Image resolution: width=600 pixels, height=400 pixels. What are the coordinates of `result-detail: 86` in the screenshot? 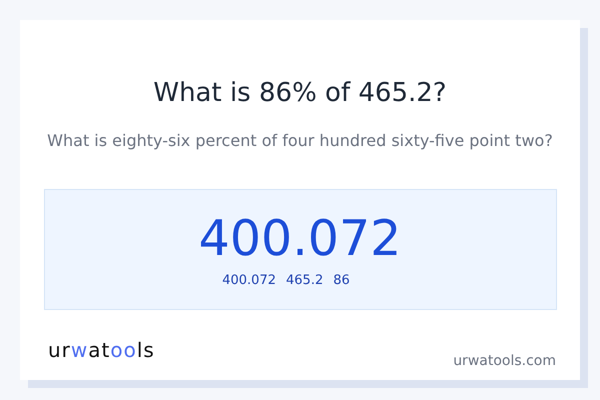 It's located at (341, 281).